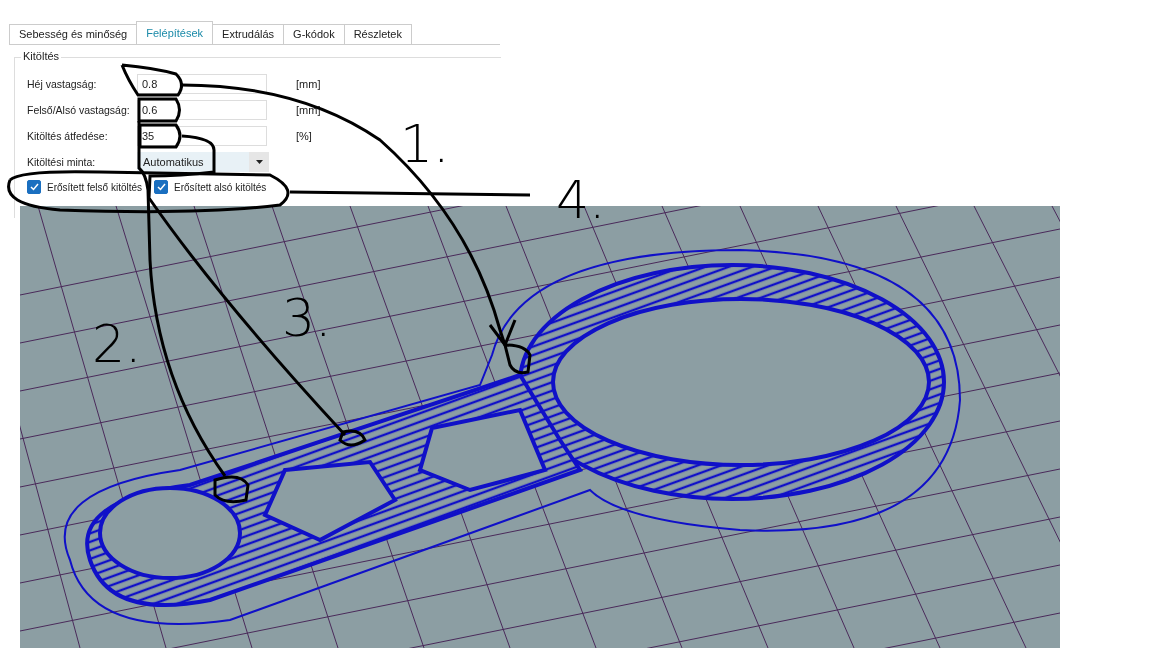 This screenshot has height=648, width=1152. Describe the element at coordinates (304, 136) in the screenshot. I see `unit-label: [%]` at that location.